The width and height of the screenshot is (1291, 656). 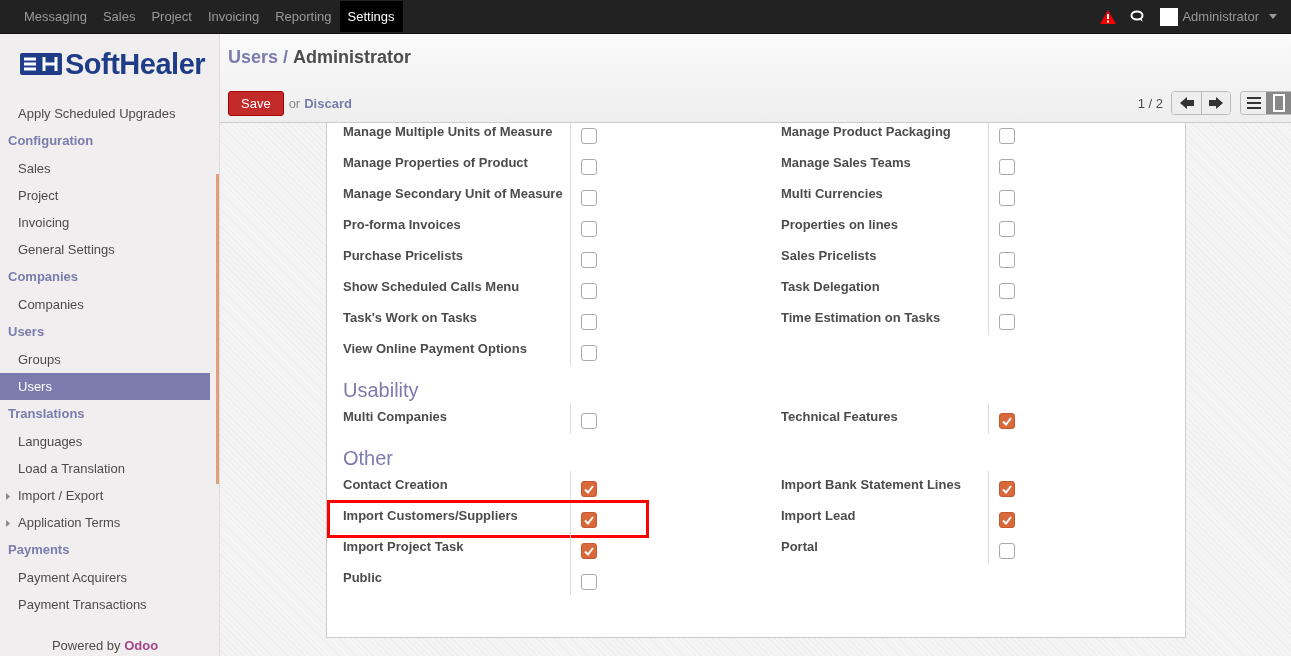 I want to click on field-label: Portal, so click(x=800, y=547).